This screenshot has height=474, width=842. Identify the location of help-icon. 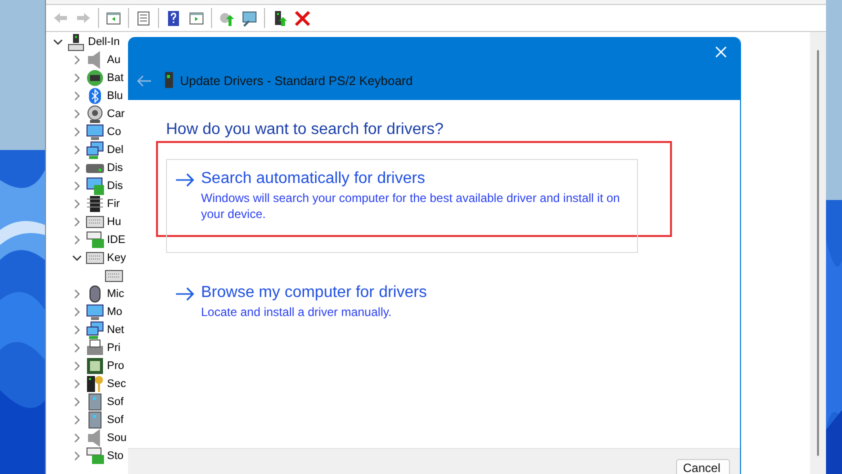
(173, 18).